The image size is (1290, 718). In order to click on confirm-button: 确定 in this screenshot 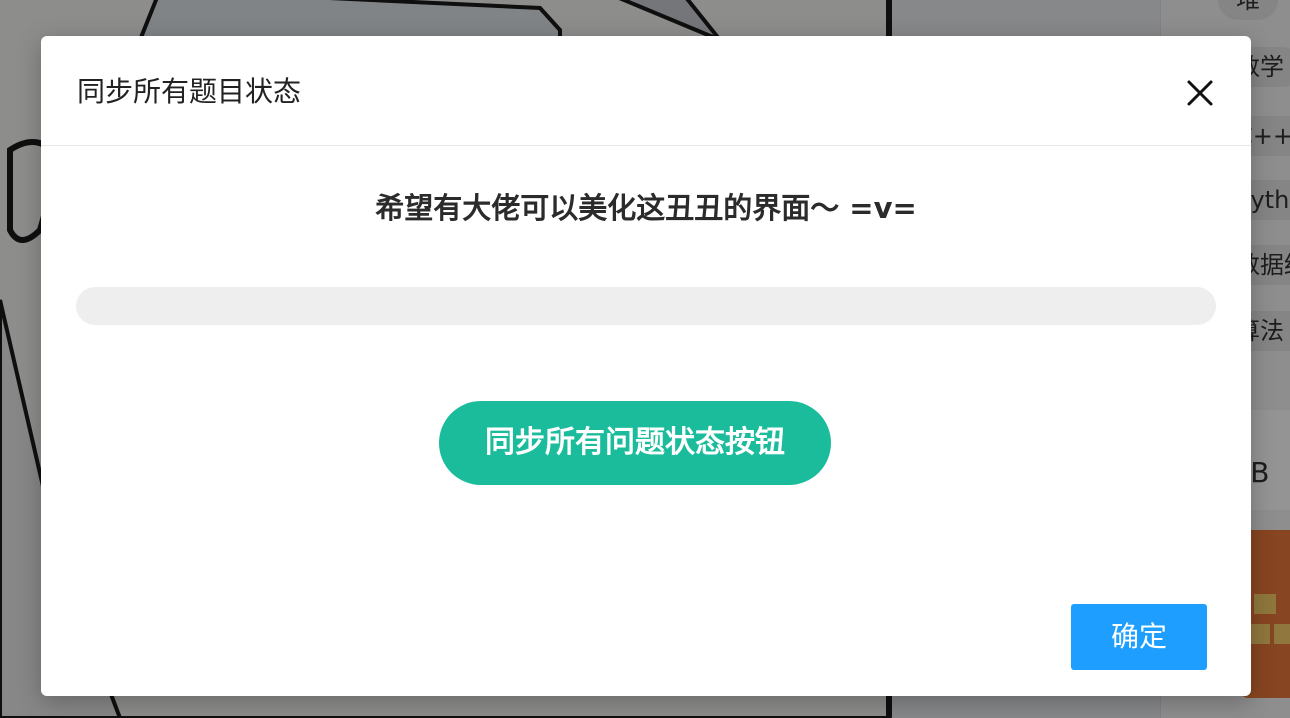, I will do `click(1139, 637)`.